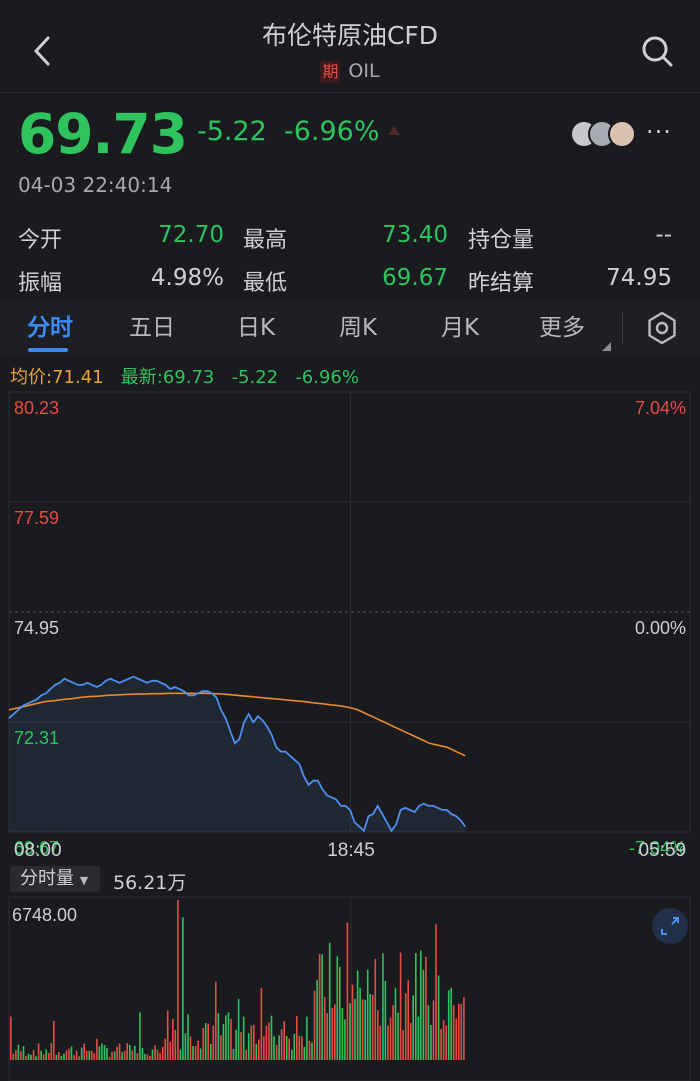  Describe the element at coordinates (57, 377) in the screenshot. I see `legend-average: 均价:71.41` at that location.